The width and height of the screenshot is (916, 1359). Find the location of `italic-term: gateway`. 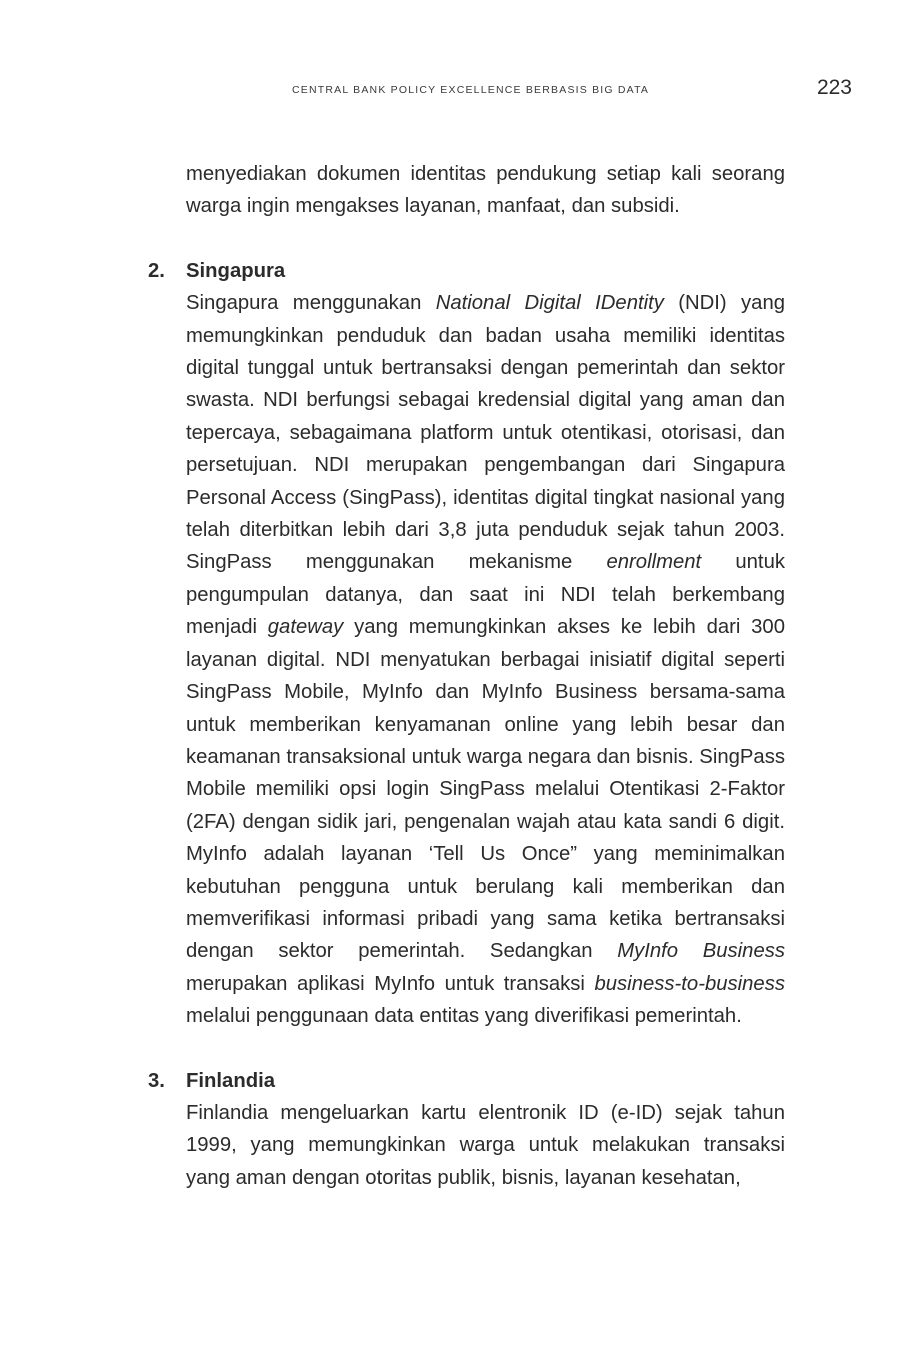

italic-term: gateway is located at coordinates (305, 627).